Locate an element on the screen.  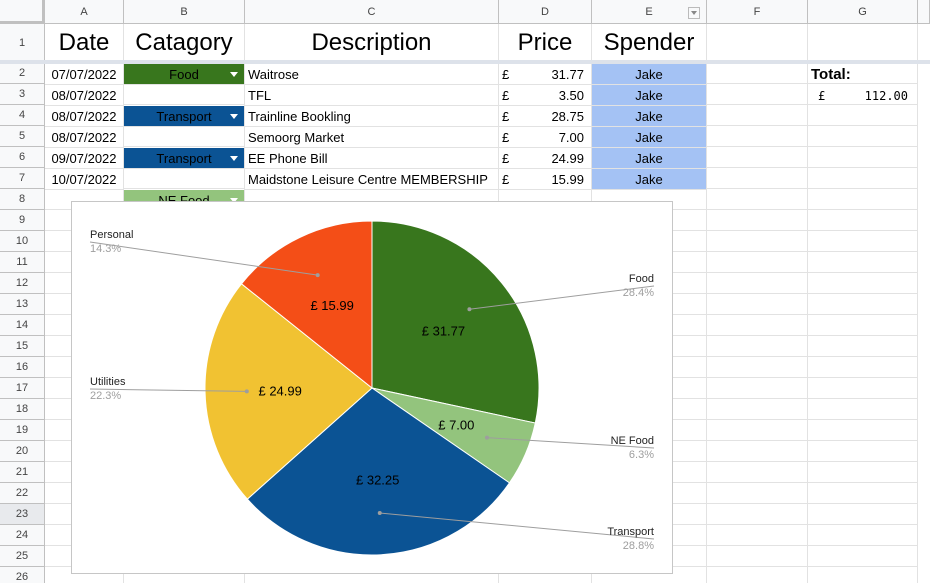
header-category: Catagory is located at coordinates (184, 43).